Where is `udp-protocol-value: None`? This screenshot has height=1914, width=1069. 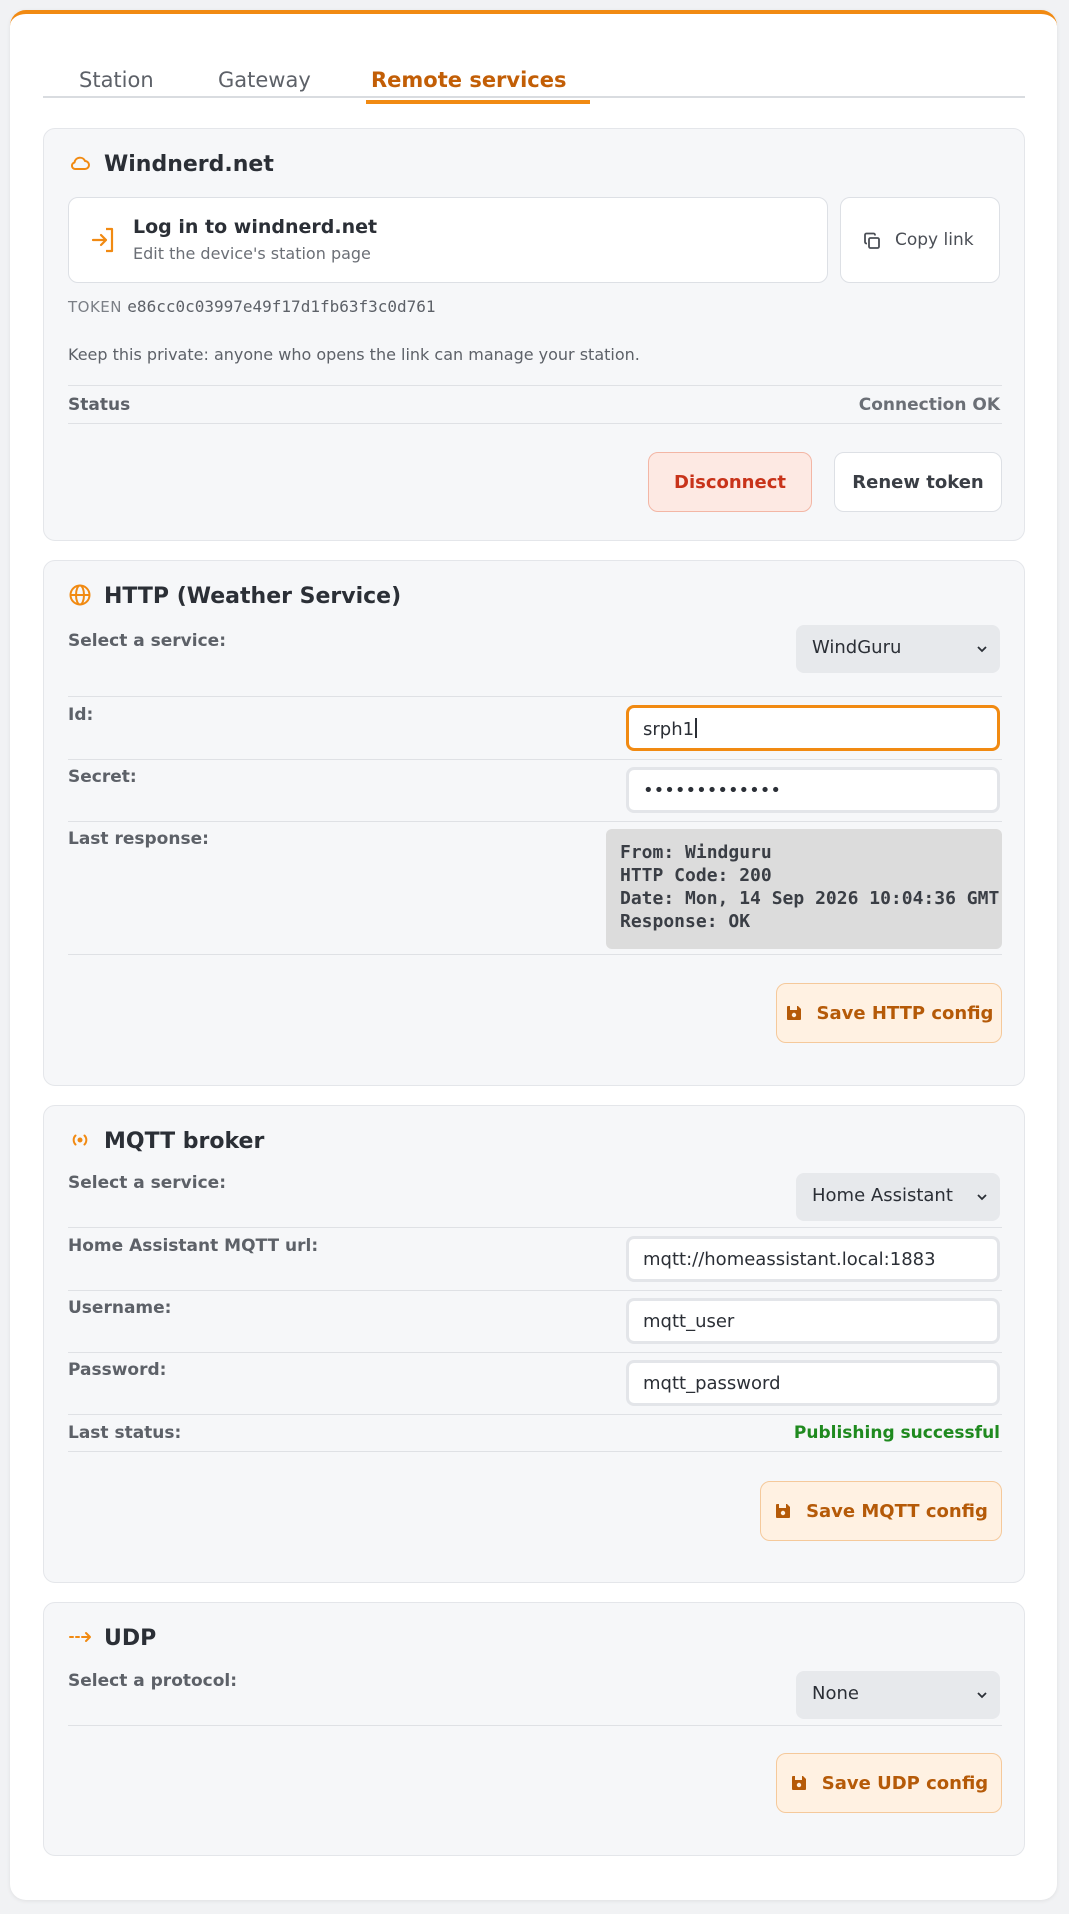
udp-protocol-value: None is located at coordinates (835, 1693).